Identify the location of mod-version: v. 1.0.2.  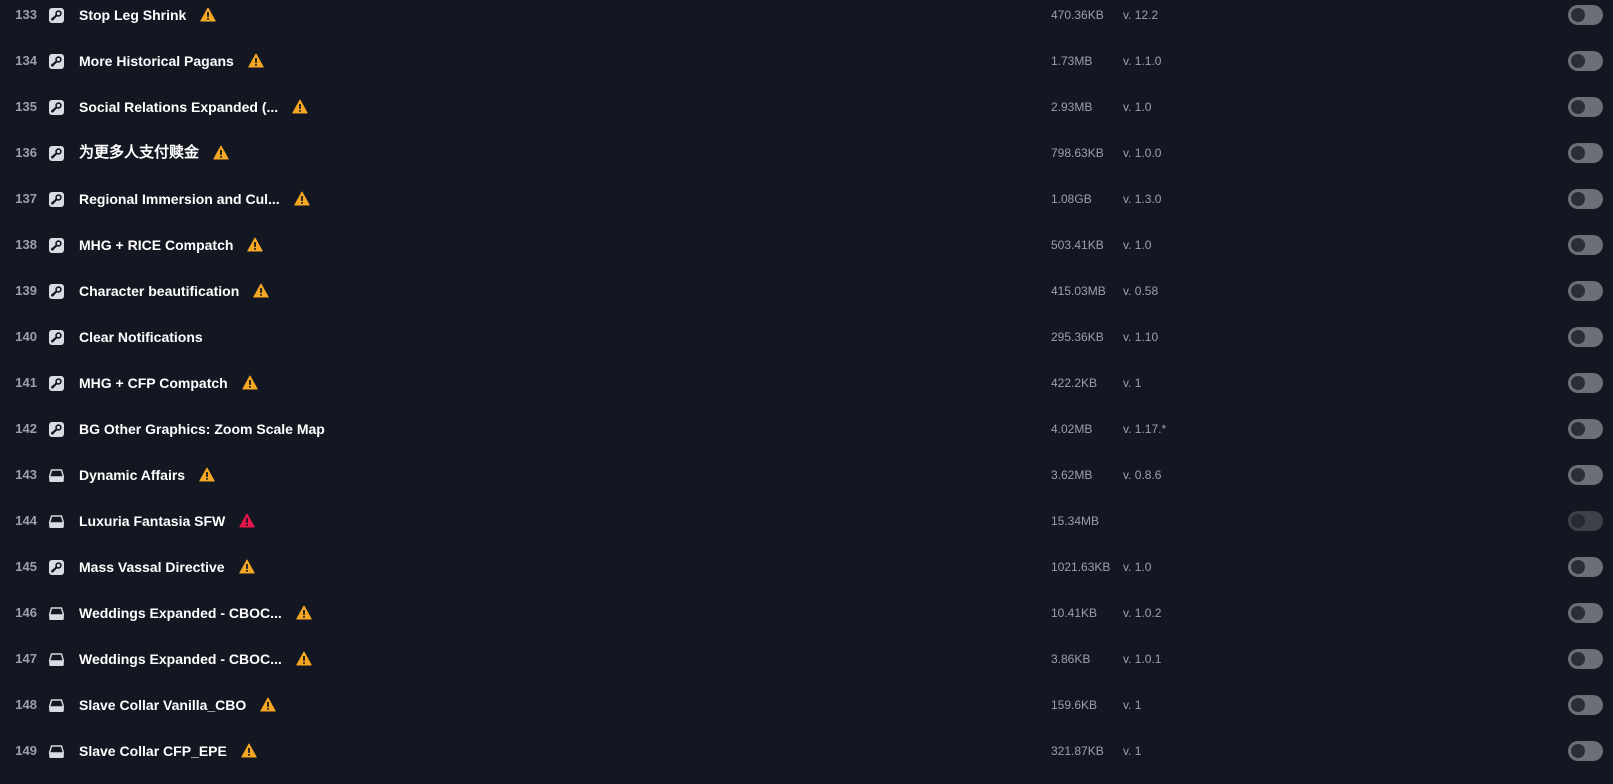
(1142, 613).